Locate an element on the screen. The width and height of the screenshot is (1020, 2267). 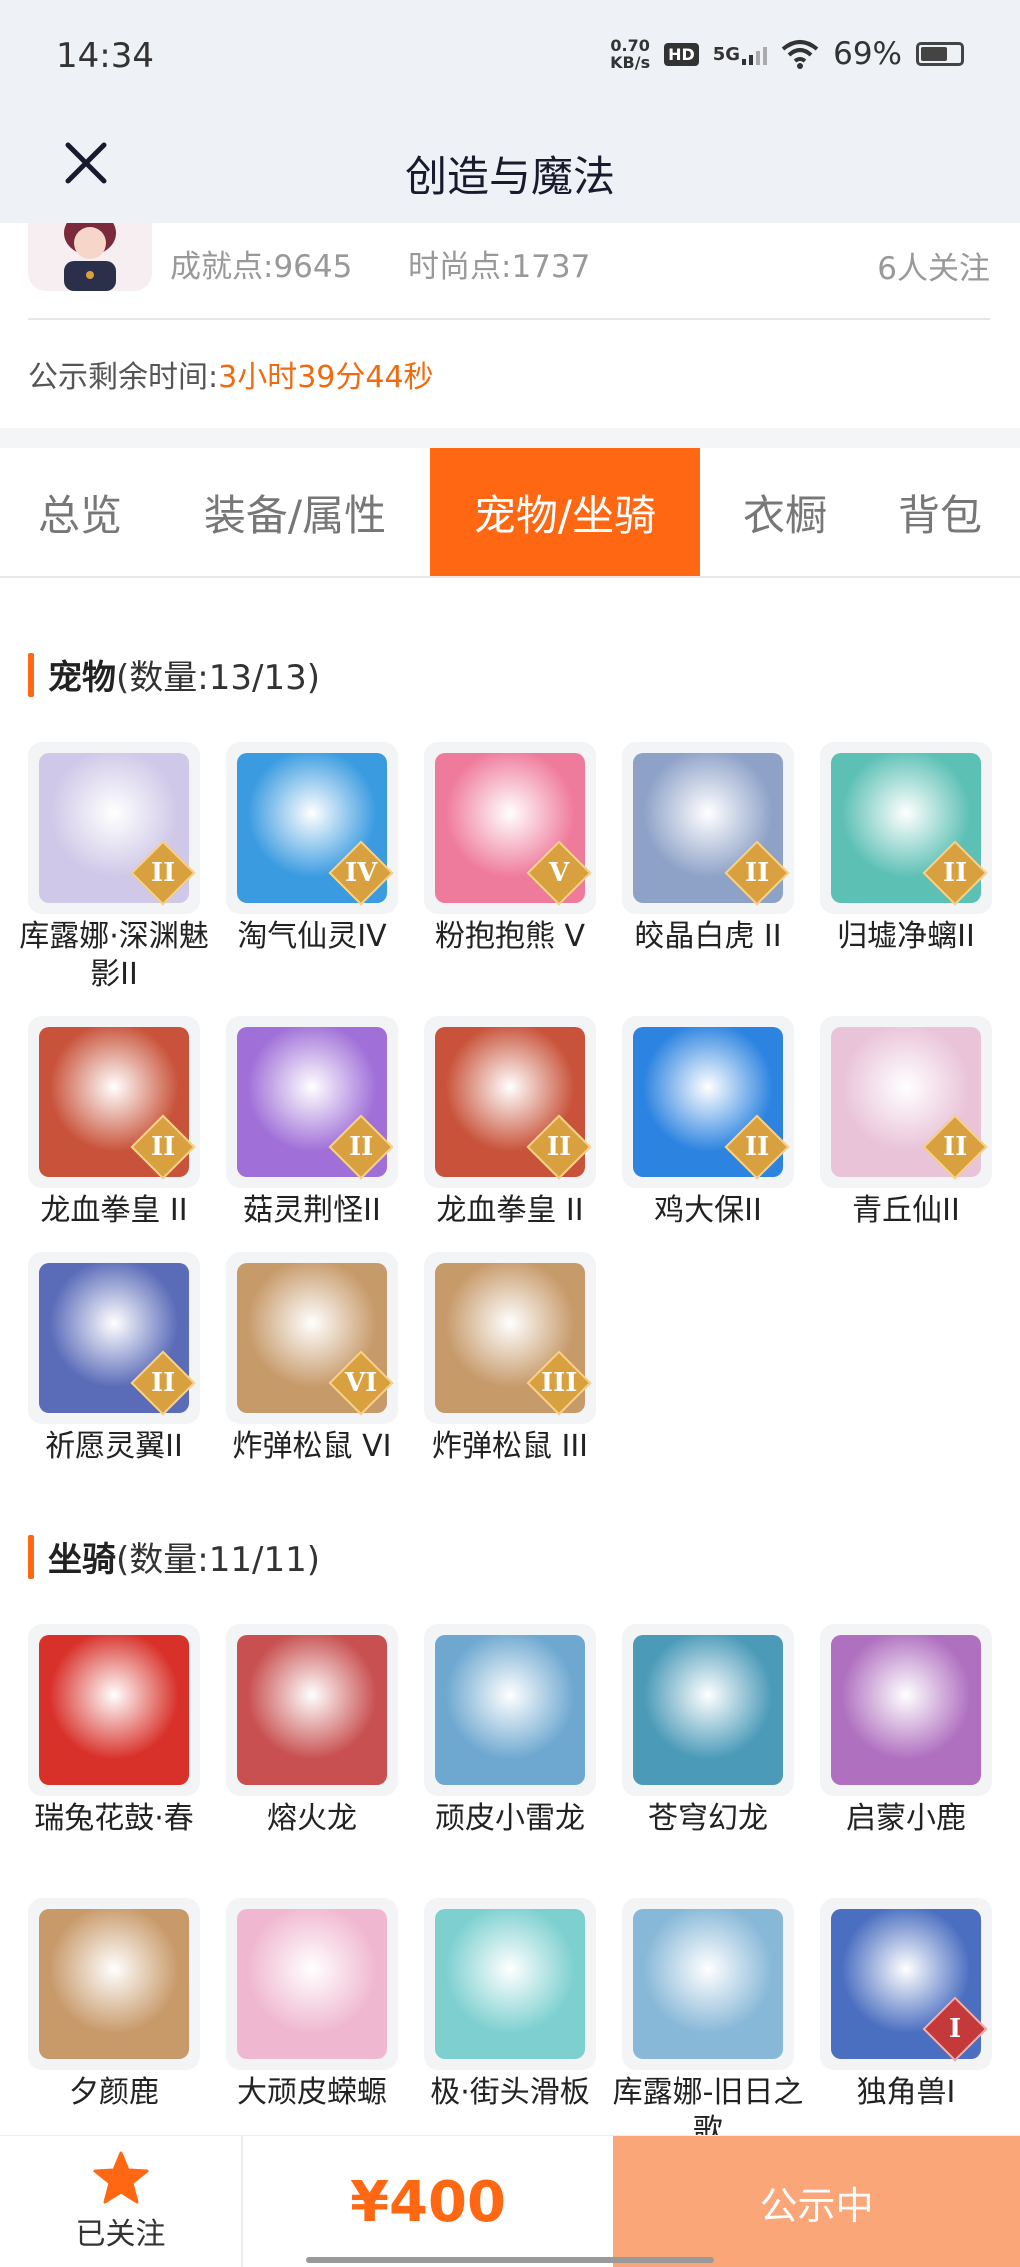
tab-overview: 总览 is located at coordinates (80, 512).